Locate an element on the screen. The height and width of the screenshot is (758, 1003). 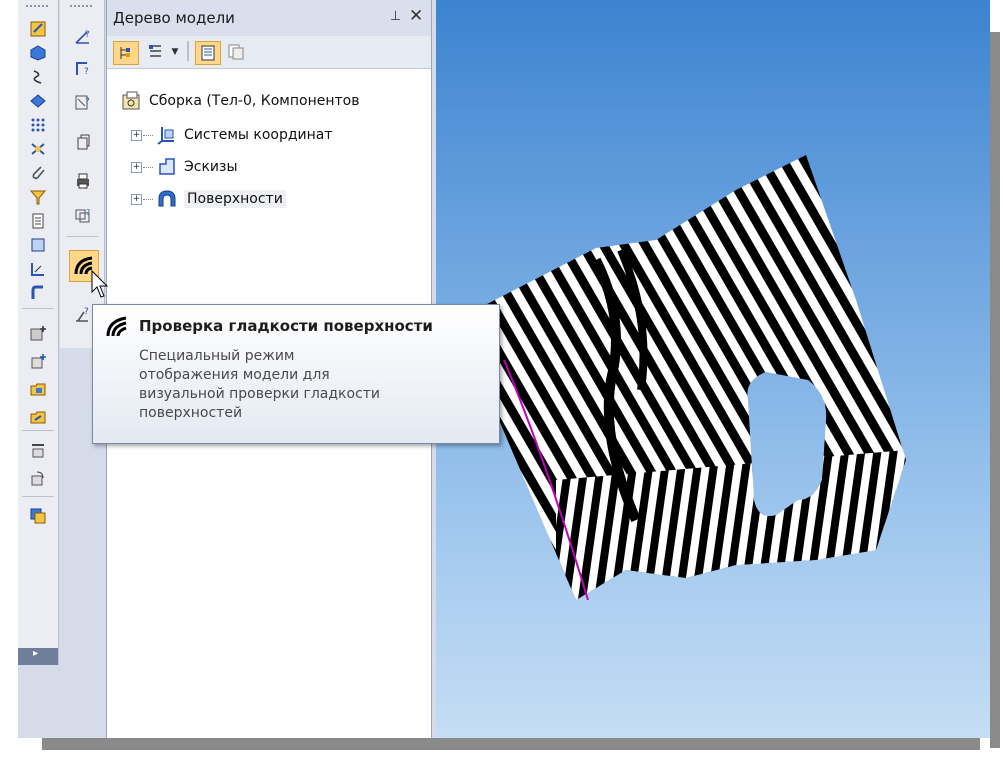
surfaces-icon is located at coordinates (167, 198).